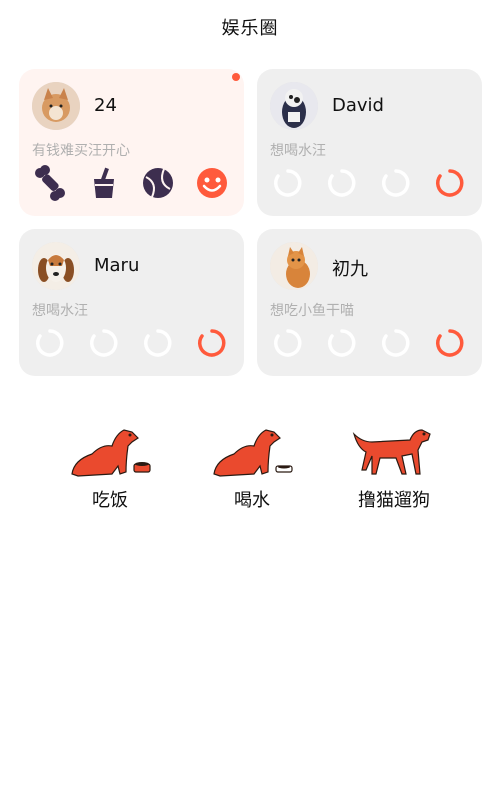 This screenshot has width=500, height=806. What do you see at coordinates (117, 265) in the screenshot?
I see `pet-name: Maru` at bounding box center [117, 265].